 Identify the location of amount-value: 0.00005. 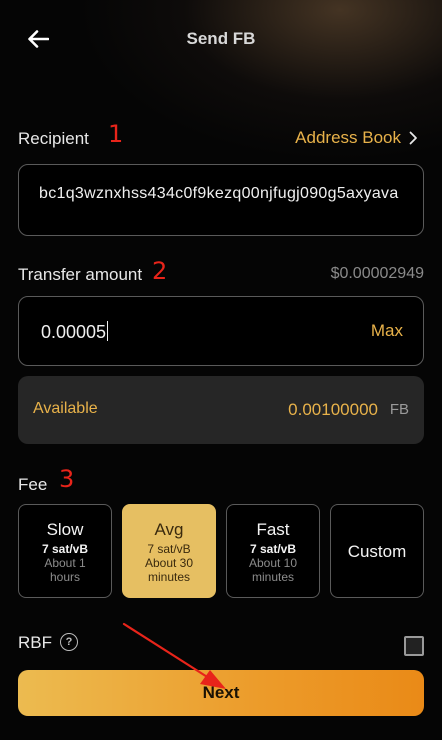
(74, 332).